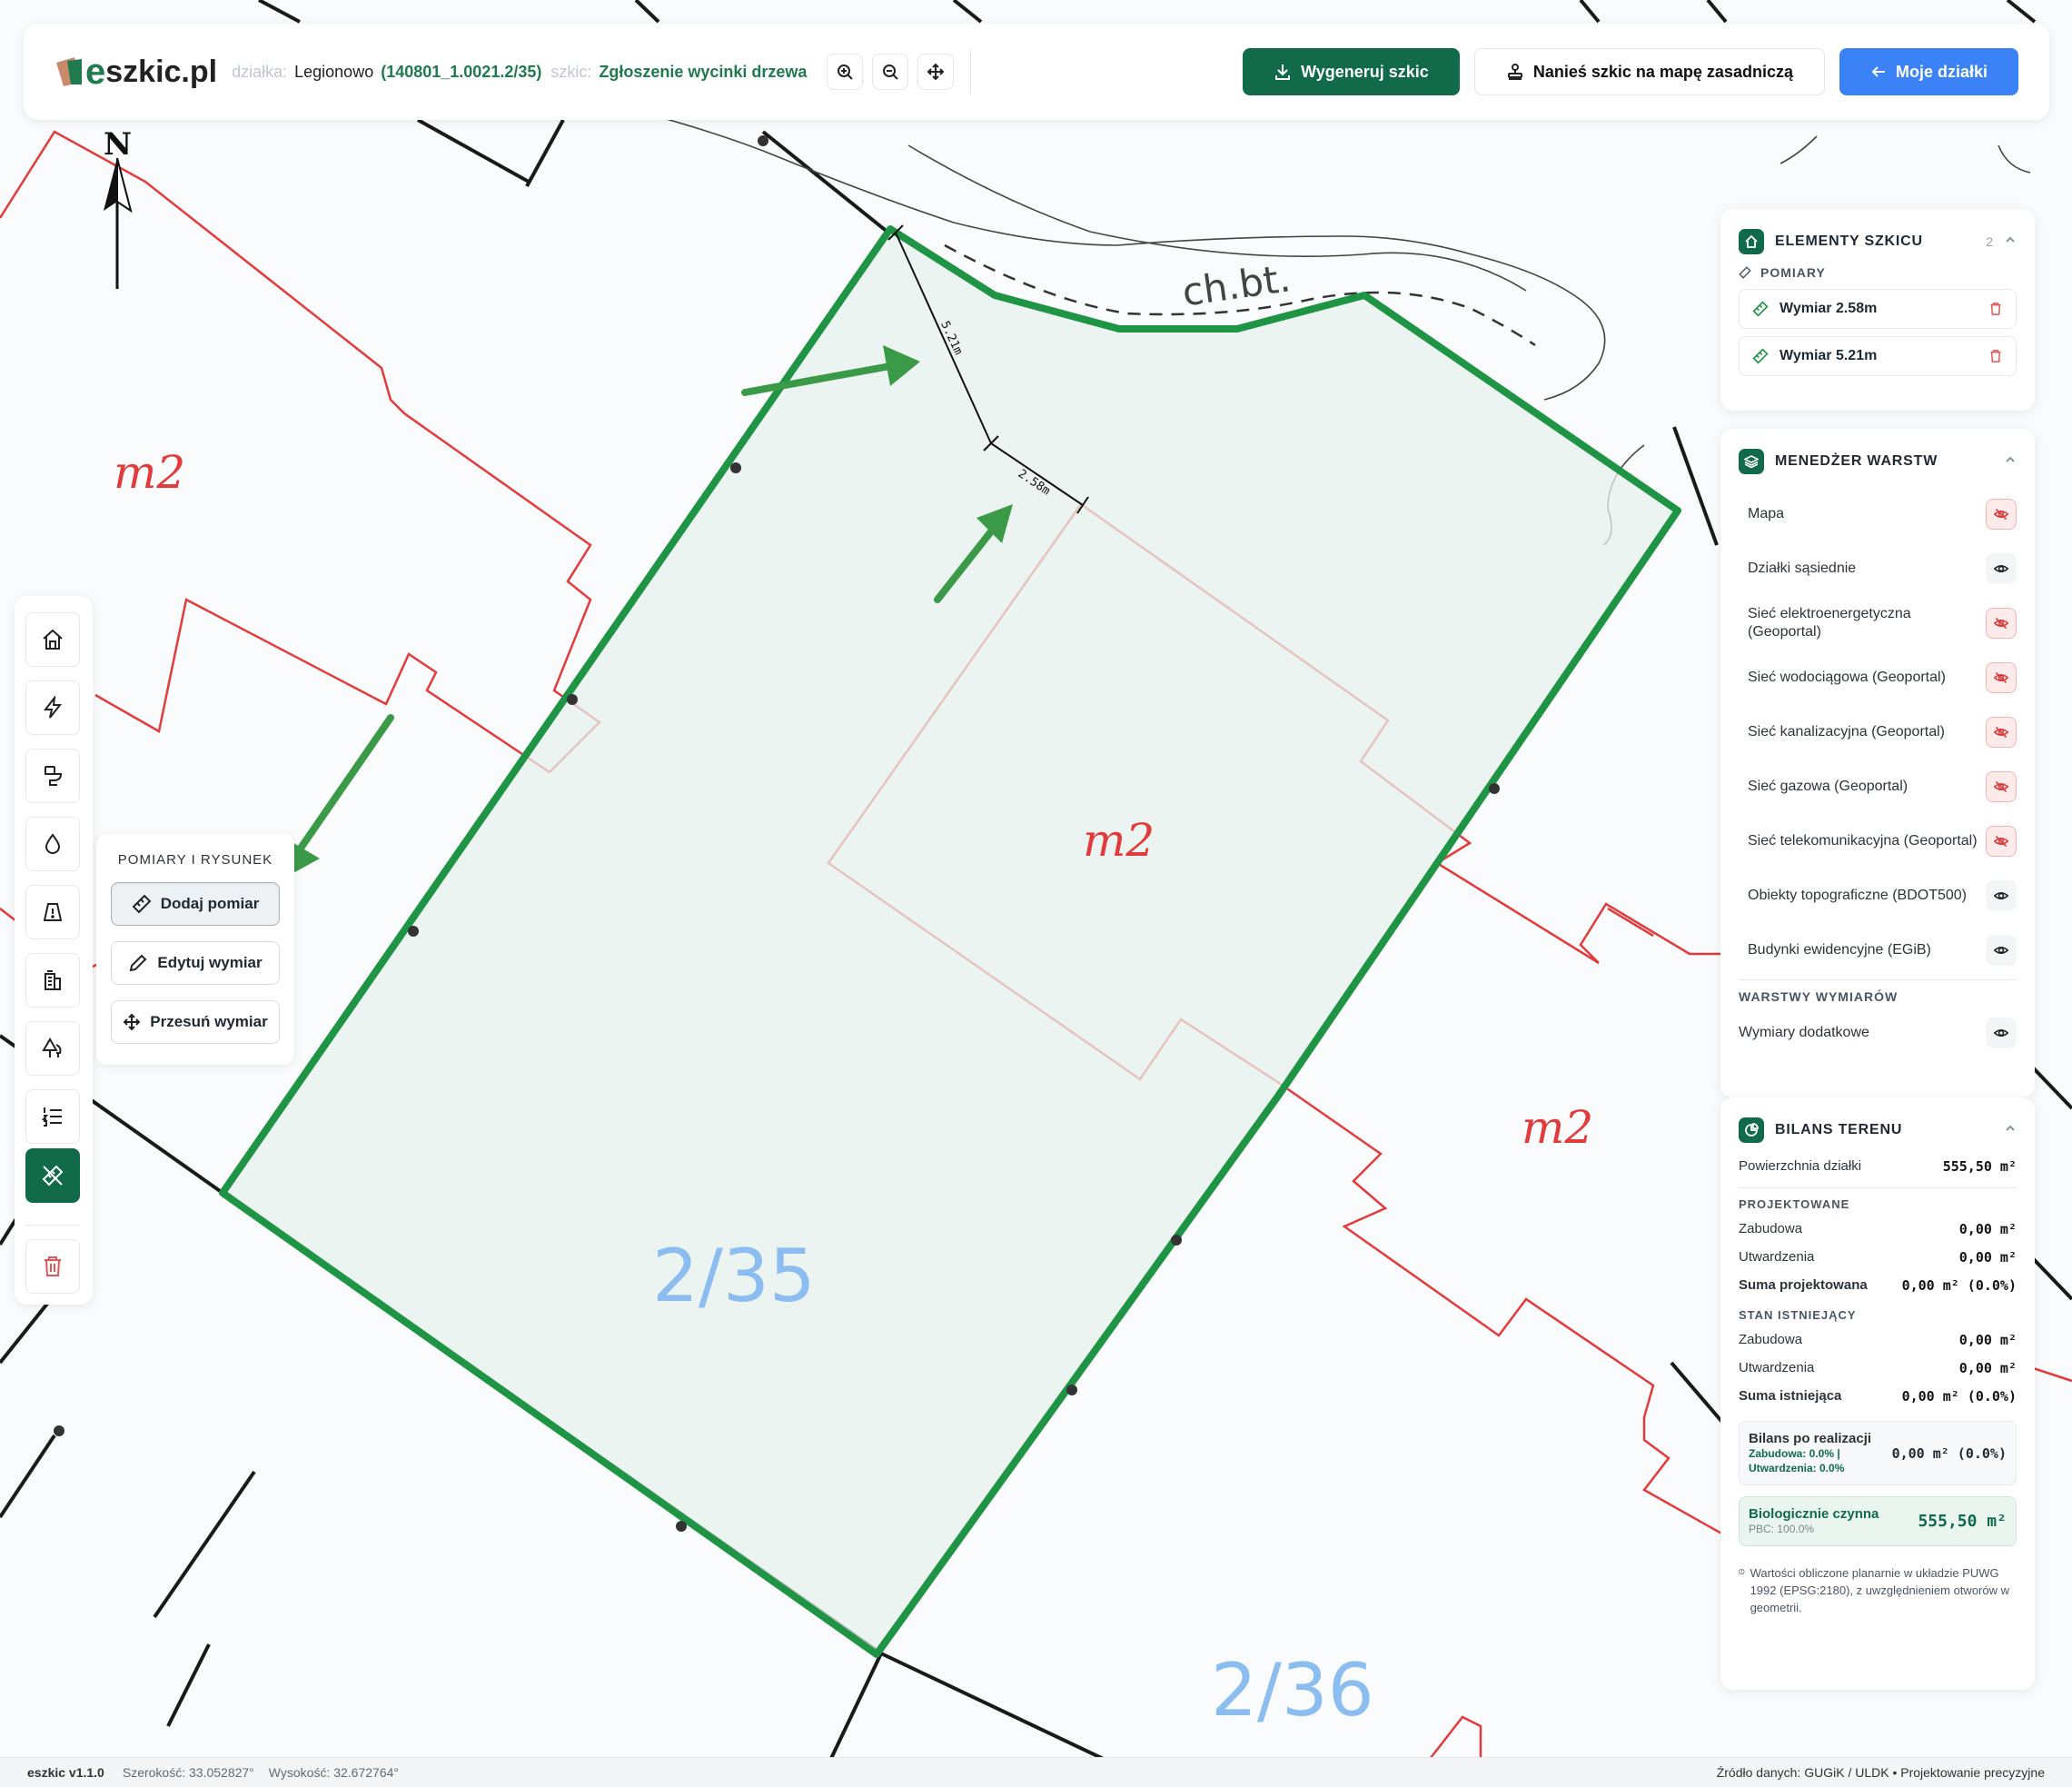  I want to click on warning-triangle-icon, so click(53, 912).